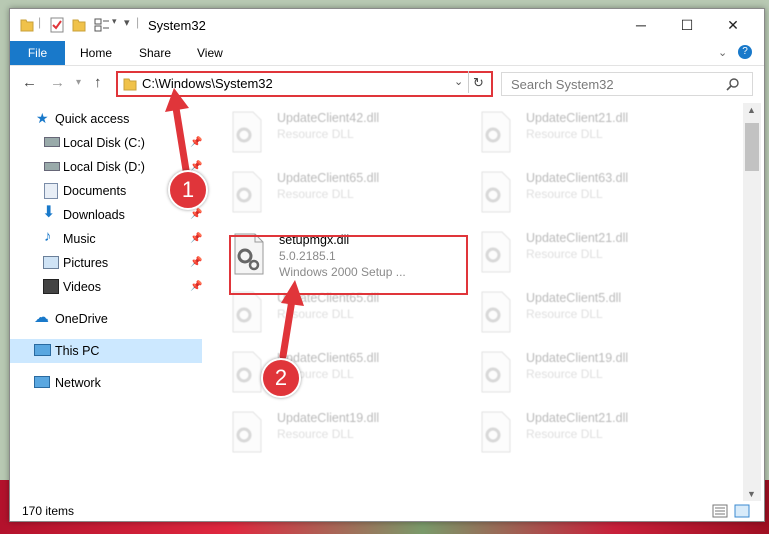 The width and height of the screenshot is (769, 534). What do you see at coordinates (281, 378) in the screenshot?
I see `step-2-badge: 2` at bounding box center [281, 378].